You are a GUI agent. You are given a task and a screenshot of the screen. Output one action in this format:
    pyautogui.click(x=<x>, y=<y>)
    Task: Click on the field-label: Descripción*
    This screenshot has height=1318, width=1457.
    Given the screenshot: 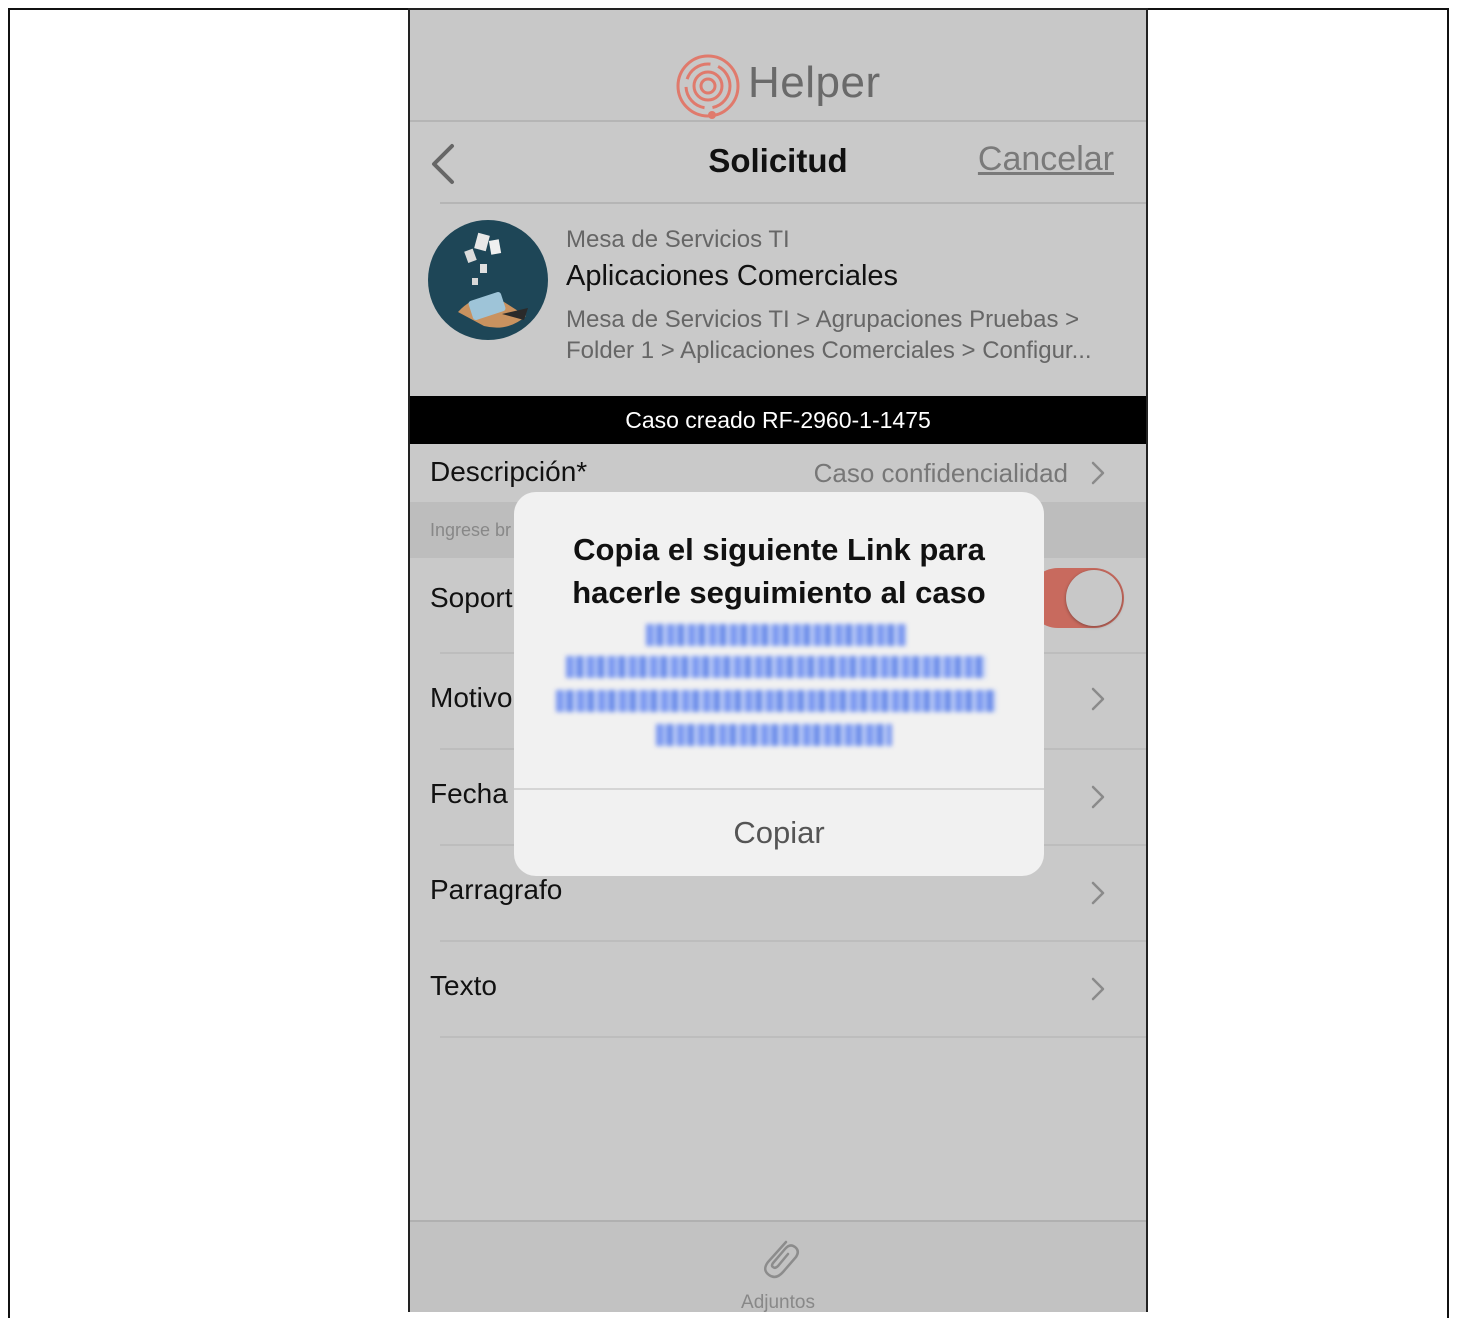 What is the action you would take?
    pyautogui.click(x=509, y=471)
    